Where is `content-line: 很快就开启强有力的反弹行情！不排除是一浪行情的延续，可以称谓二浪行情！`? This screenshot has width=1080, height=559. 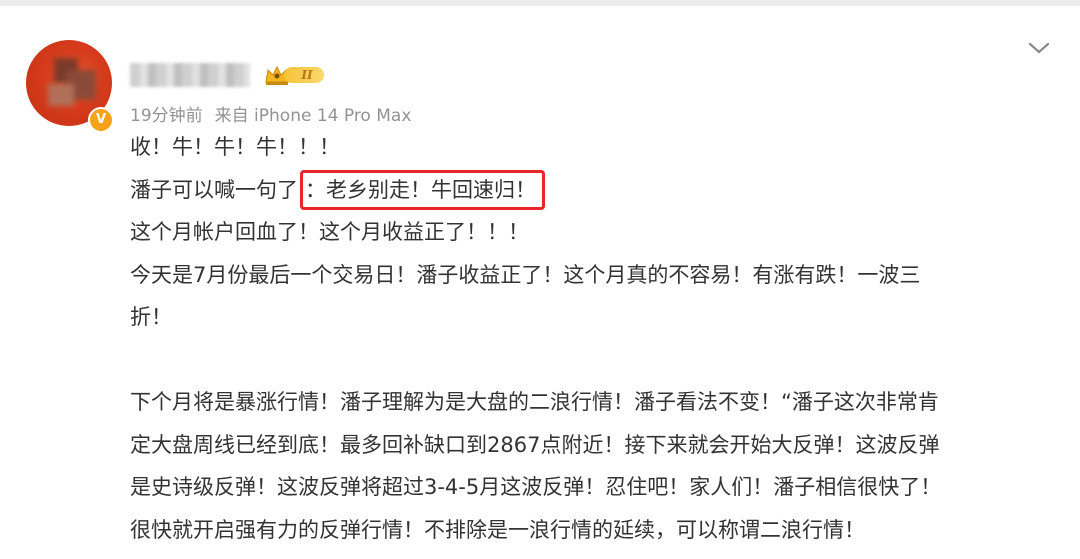
content-line: 很快就开启强有力的反弹行情！不排除是一浪行情的延续，可以称谓二浪行情！ is located at coordinates (497, 529).